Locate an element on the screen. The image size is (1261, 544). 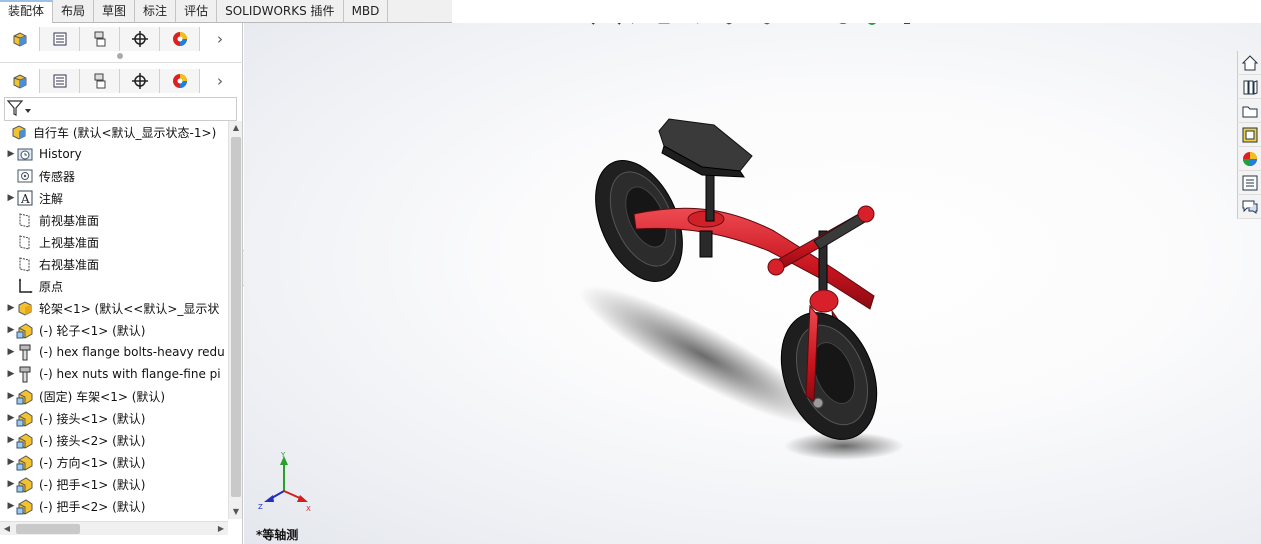
dynamic-annotation-button is located at coordinates (703, 25).